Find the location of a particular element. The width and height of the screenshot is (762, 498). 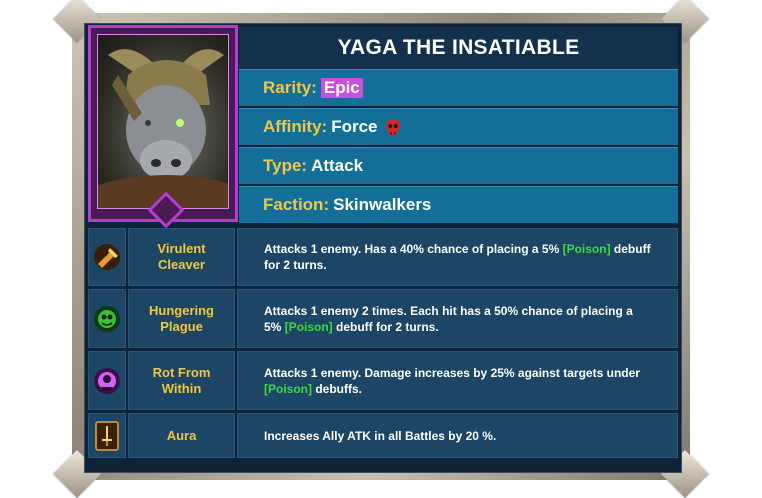

sword-aura-icon is located at coordinates (107, 435).